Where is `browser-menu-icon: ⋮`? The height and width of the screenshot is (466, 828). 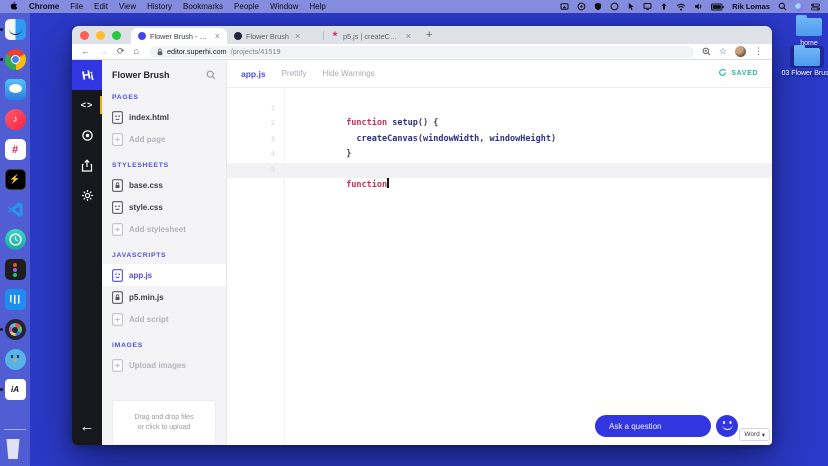
browser-menu-icon: ⋮ is located at coordinates (758, 51).